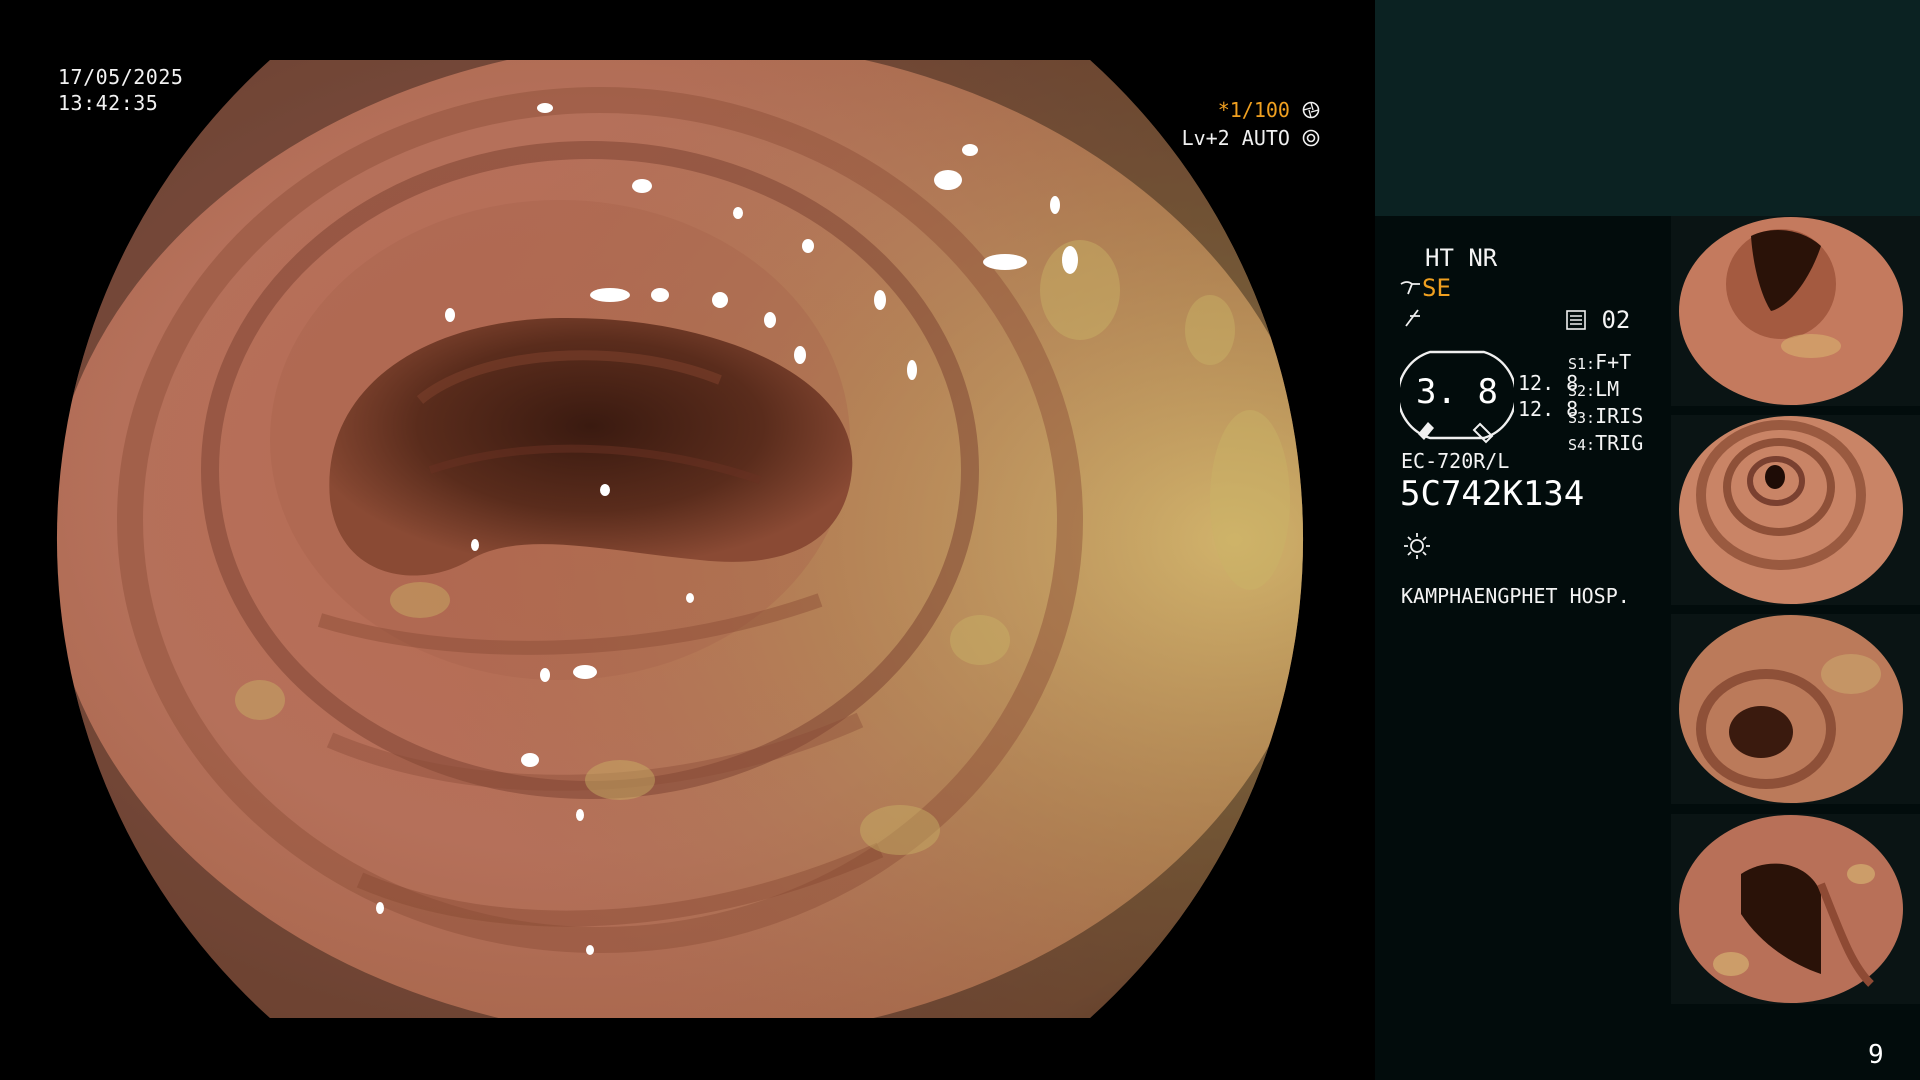  I want to click on time-text: 13:42:35, so click(108, 103).